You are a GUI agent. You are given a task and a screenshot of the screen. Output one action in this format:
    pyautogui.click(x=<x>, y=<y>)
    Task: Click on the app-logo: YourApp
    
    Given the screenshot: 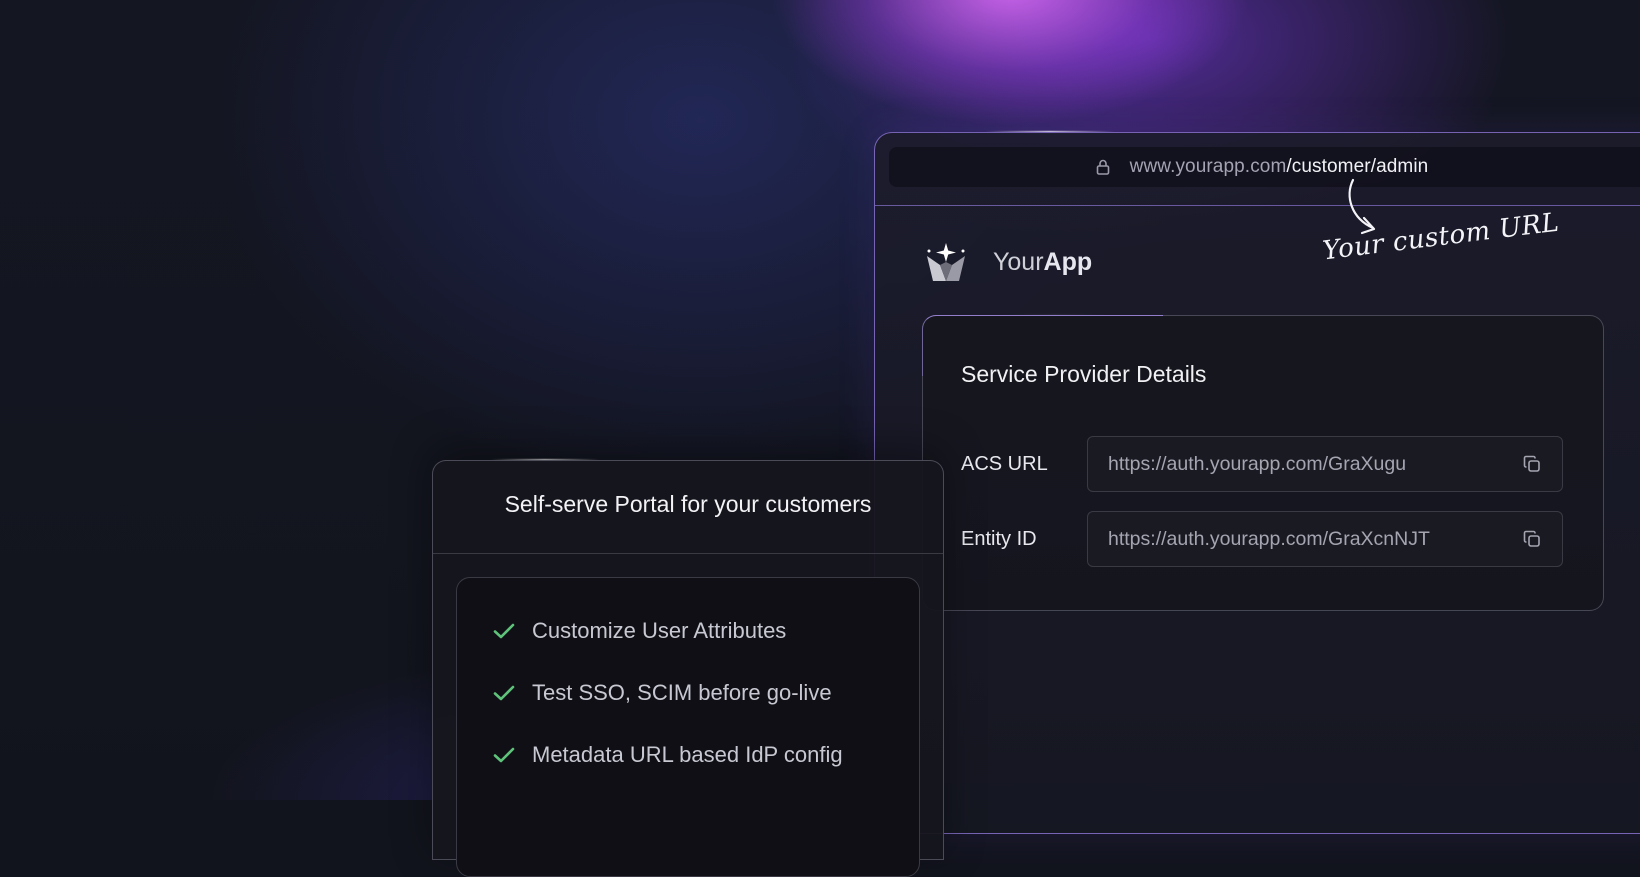 What is the action you would take?
    pyautogui.click(x=1008, y=262)
    